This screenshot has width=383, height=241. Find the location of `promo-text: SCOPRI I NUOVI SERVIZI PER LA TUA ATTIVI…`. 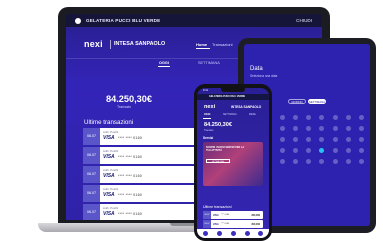

promo-text: SCOPRI I NUOVI SERVIZI PER LA TUA ATTIVI… is located at coordinates (225, 149).